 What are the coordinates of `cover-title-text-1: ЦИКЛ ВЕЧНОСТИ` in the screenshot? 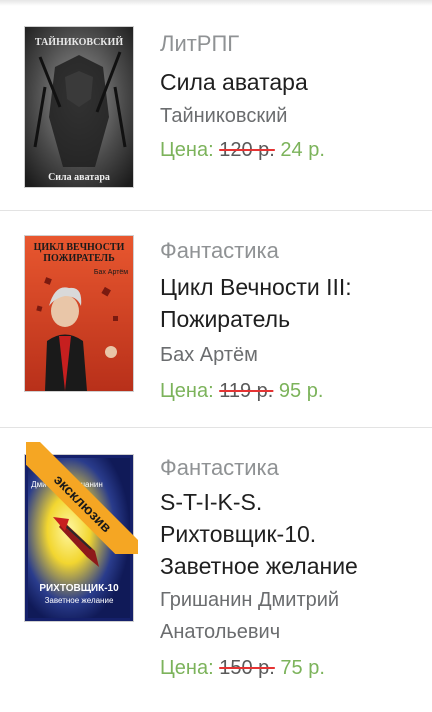 It's located at (79, 247).